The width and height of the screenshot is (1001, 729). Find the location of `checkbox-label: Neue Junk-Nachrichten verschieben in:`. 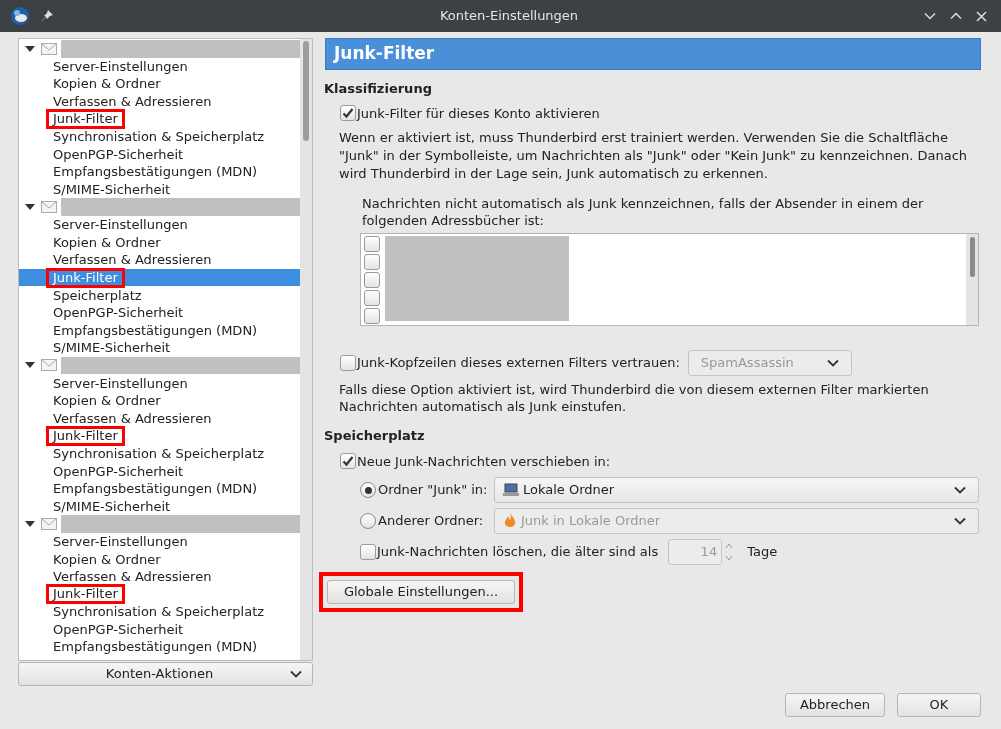

checkbox-label: Neue Junk-Nachrichten verschieben in: is located at coordinates (484, 461).